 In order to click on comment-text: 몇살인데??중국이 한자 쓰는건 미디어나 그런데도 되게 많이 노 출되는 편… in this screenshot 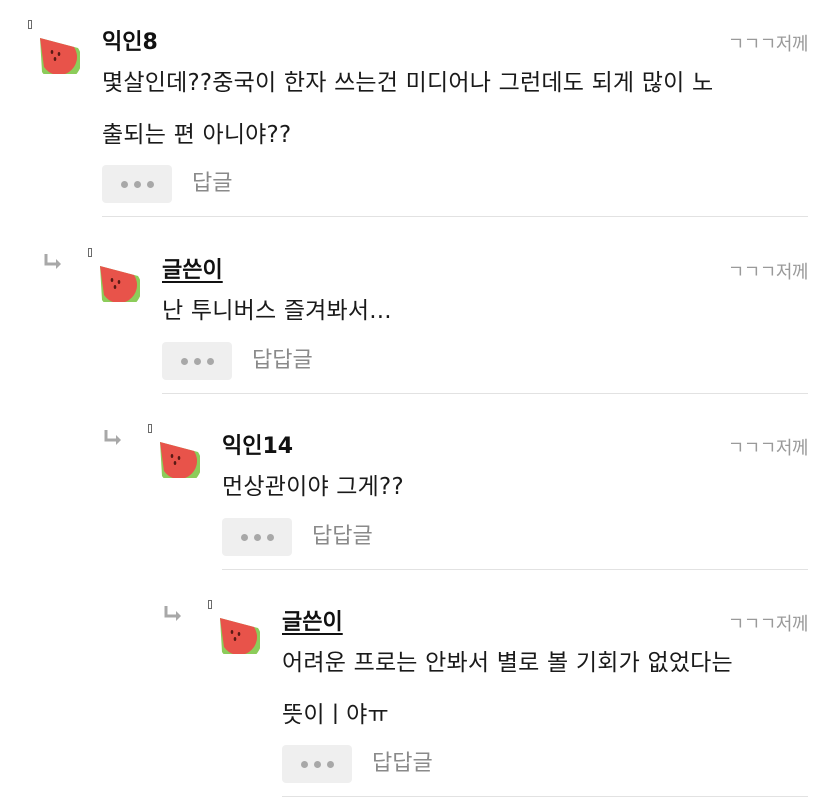, I will do `click(408, 109)`.